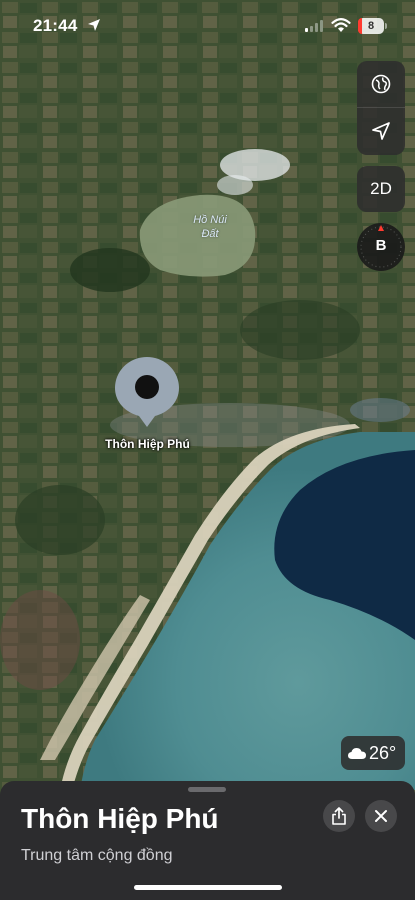 The height and width of the screenshot is (900, 415). I want to click on close-button, so click(381, 816).